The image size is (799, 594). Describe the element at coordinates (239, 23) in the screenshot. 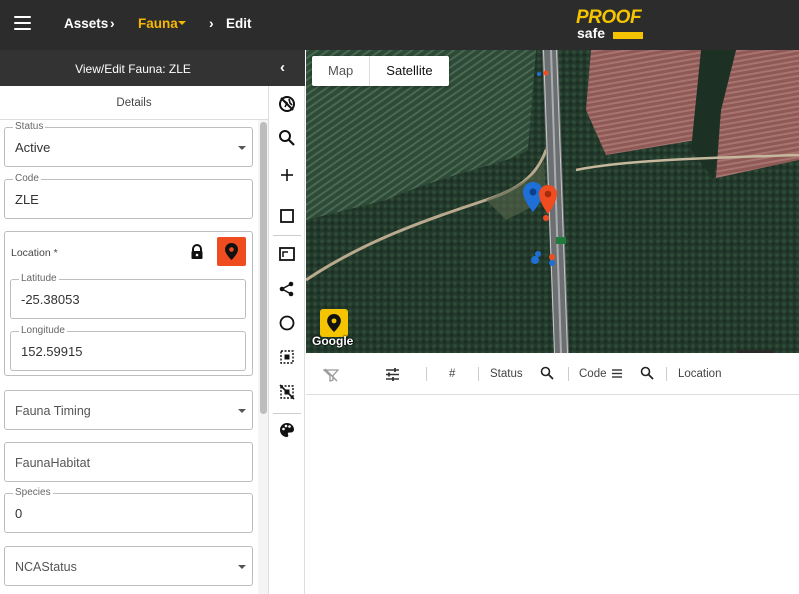

I see `breadcrumb-edit: Edit` at that location.